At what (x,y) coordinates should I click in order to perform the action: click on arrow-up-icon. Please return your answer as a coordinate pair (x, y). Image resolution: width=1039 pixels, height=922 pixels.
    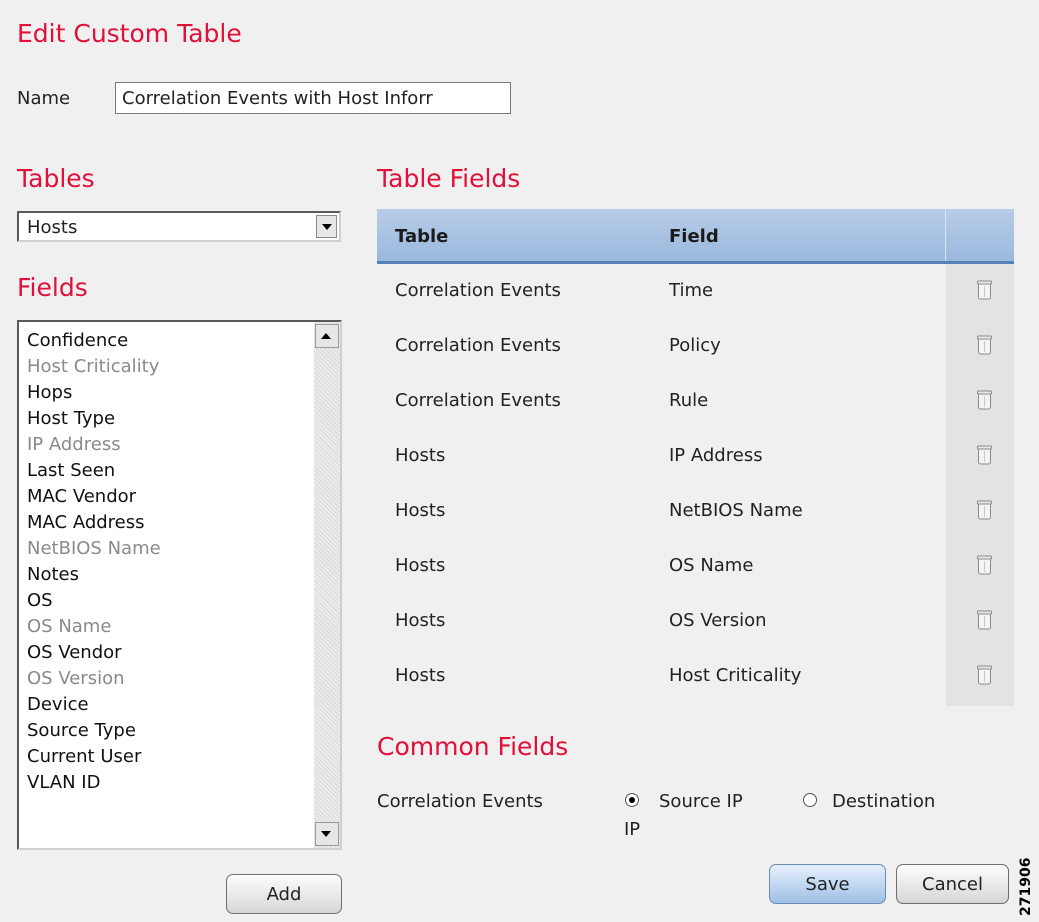
    Looking at the image, I should click on (326, 336).